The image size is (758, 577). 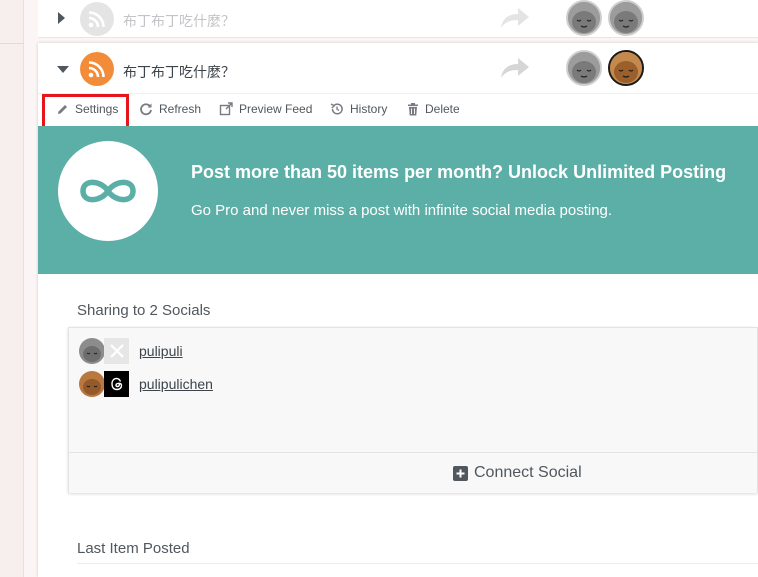 I want to click on sharing-heading: Sharing to 2 Socials, so click(x=144, y=310).